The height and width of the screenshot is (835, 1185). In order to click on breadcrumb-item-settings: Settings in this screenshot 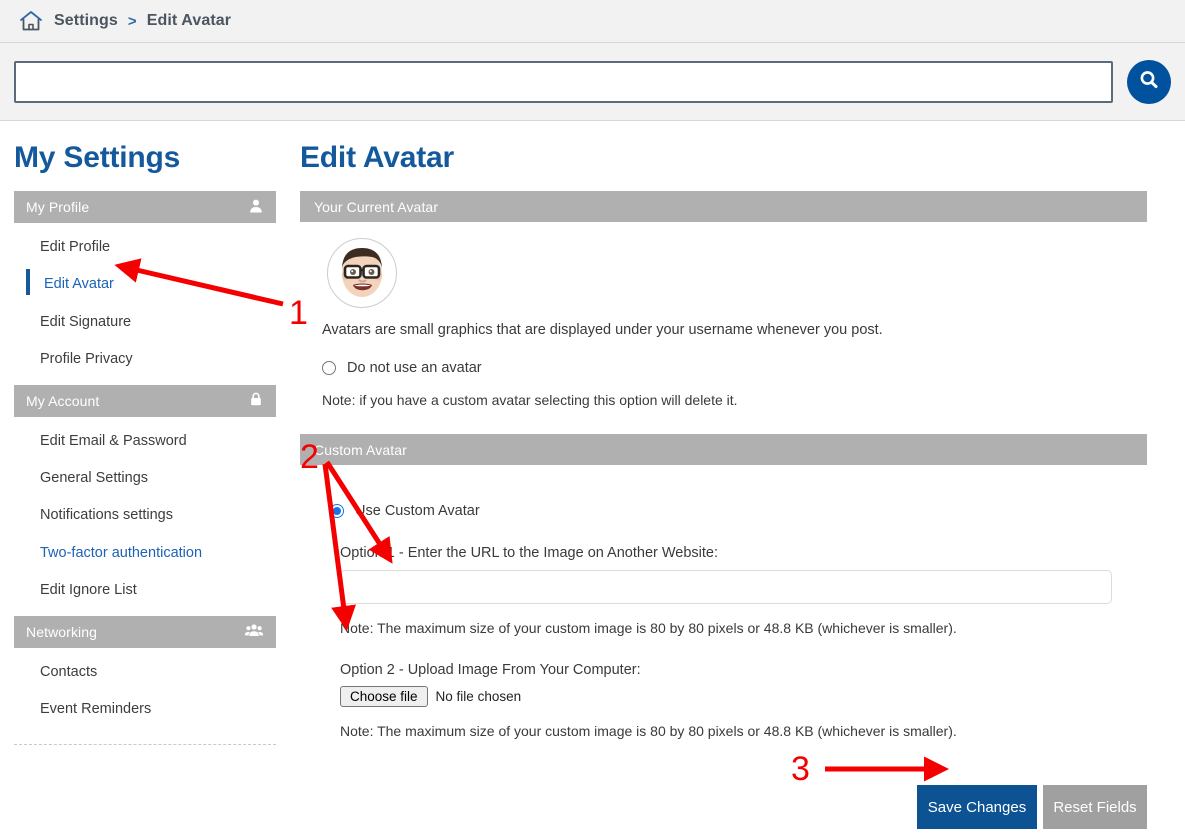, I will do `click(86, 21)`.